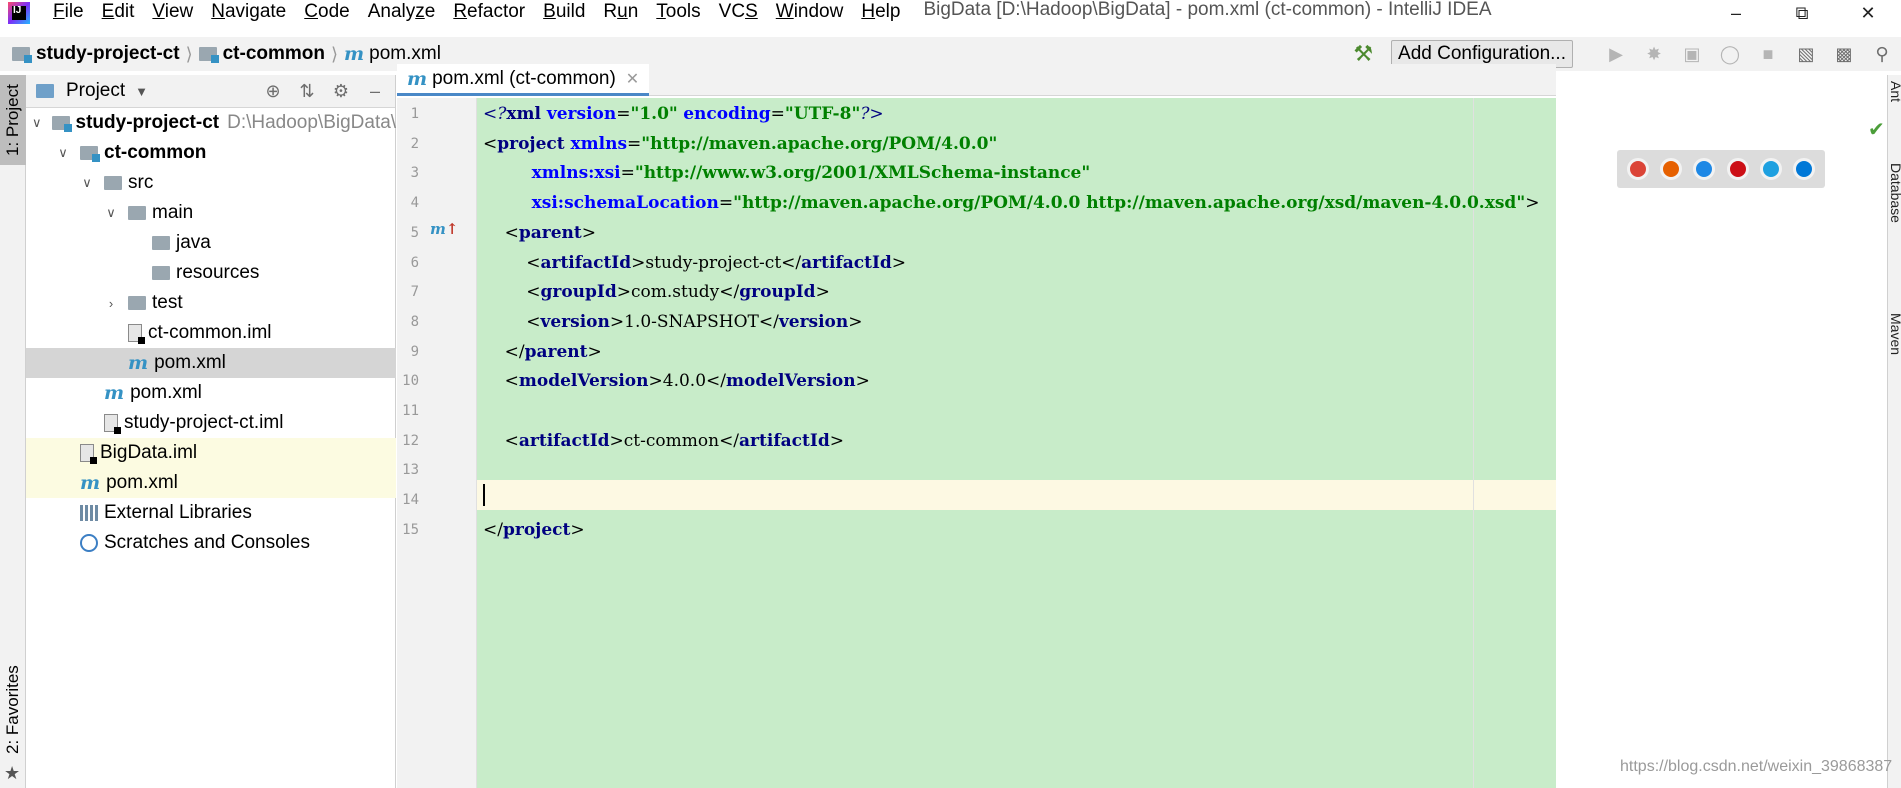 Image resolution: width=1901 pixels, height=788 pixels. Describe the element at coordinates (511, 232) in the screenshot. I see `code-token: <` at that location.